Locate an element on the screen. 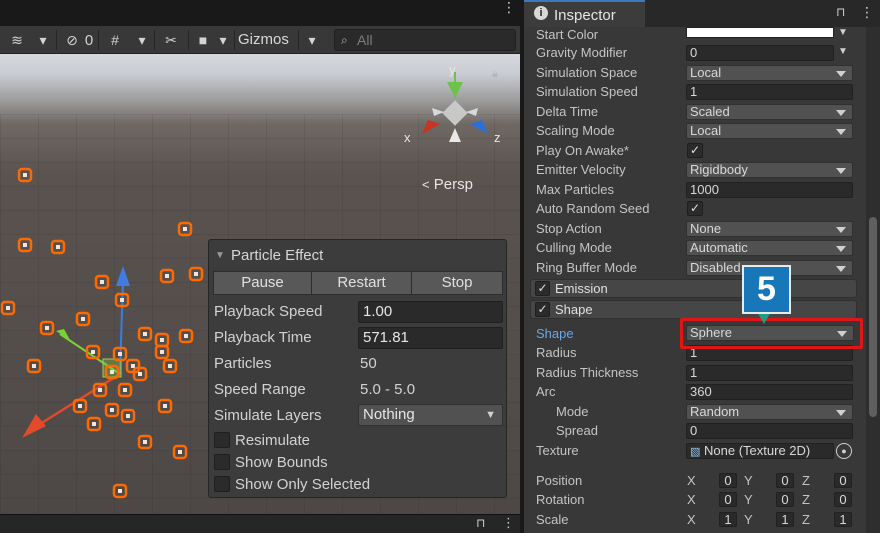 The image size is (880, 533). position-y-axis-label: Y is located at coordinates (748, 480).